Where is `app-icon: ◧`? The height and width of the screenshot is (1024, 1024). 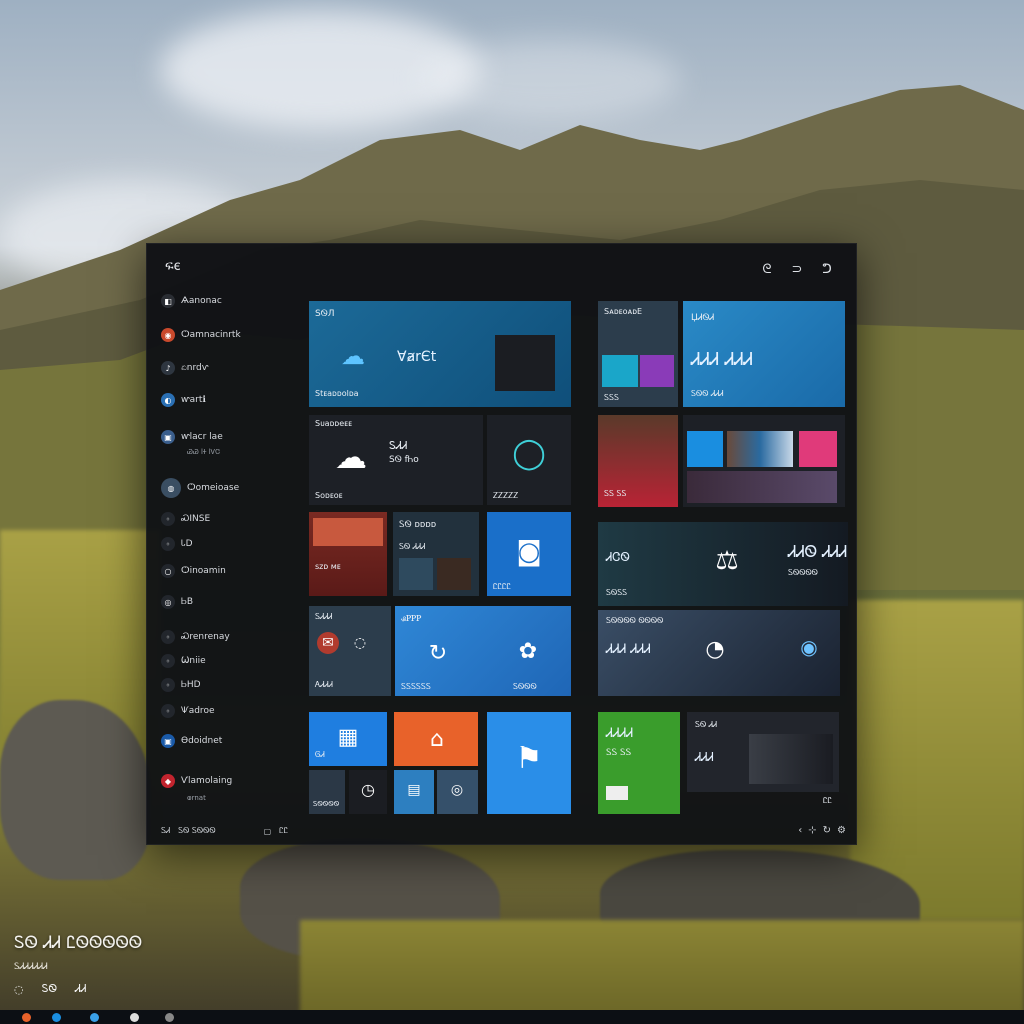 app-icon: ◧ is located at coordinates (168, 301).